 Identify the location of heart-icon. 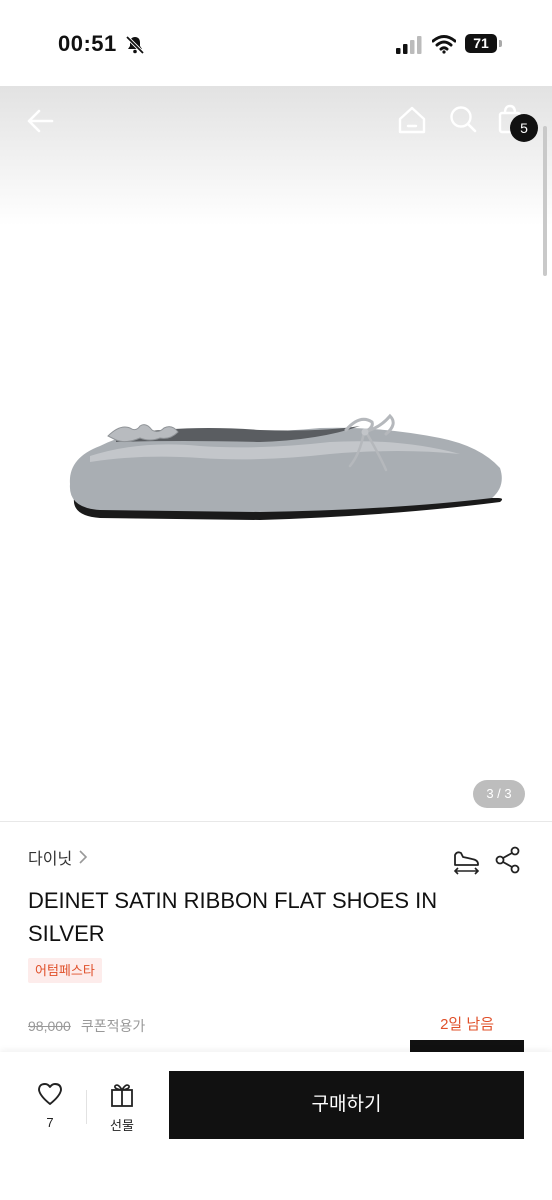
(50, 1094).